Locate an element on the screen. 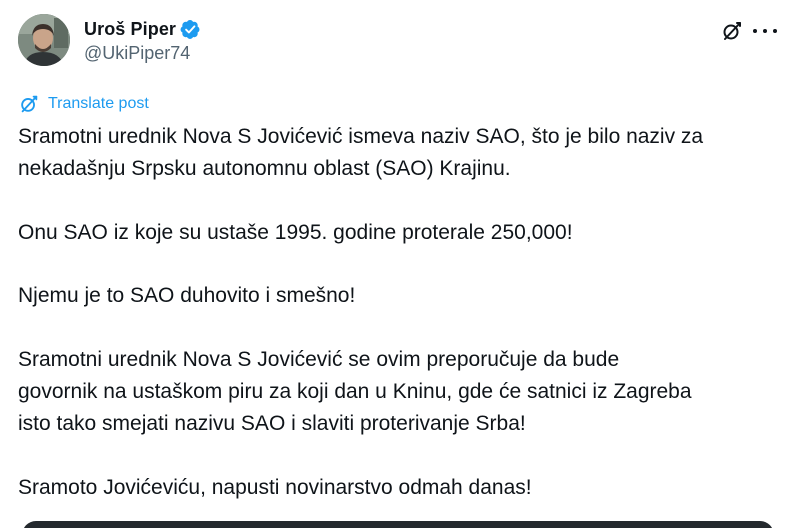 This screenshot has height=528, width=799. translate-icon is located at coordinates (29, 104).